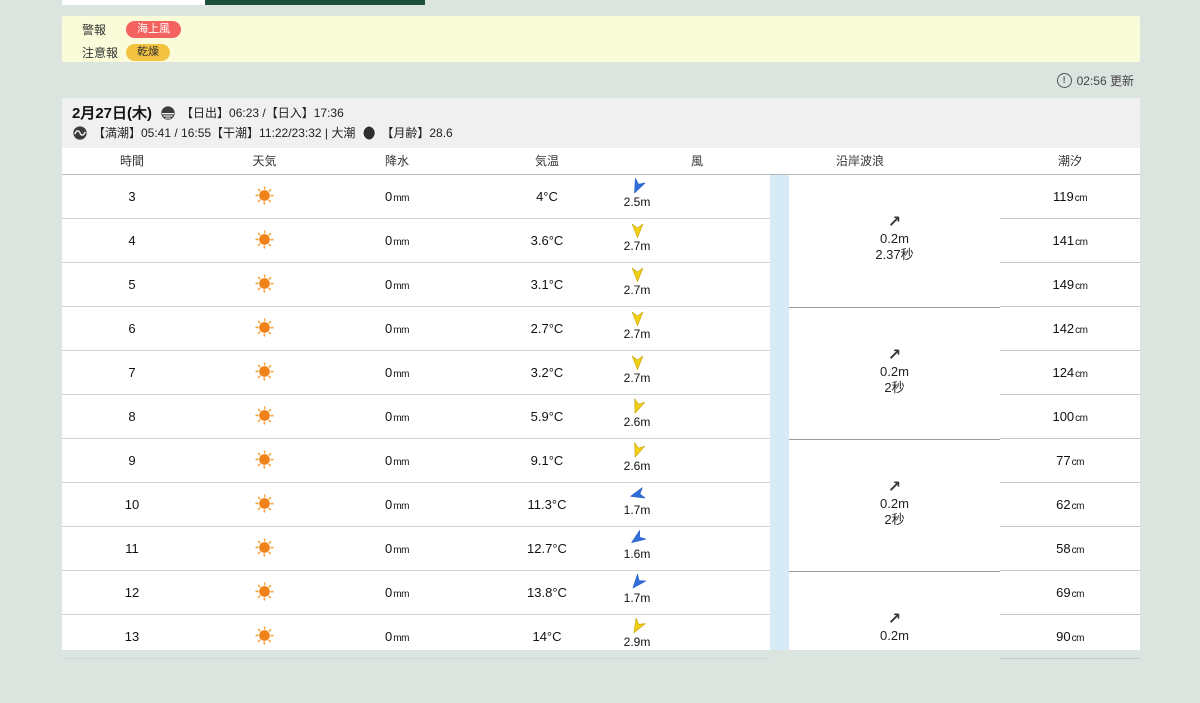 Image resolution: width=1200 pixels, height=703 pixels. I want to click on hour-value: 8, so click(132, 416).